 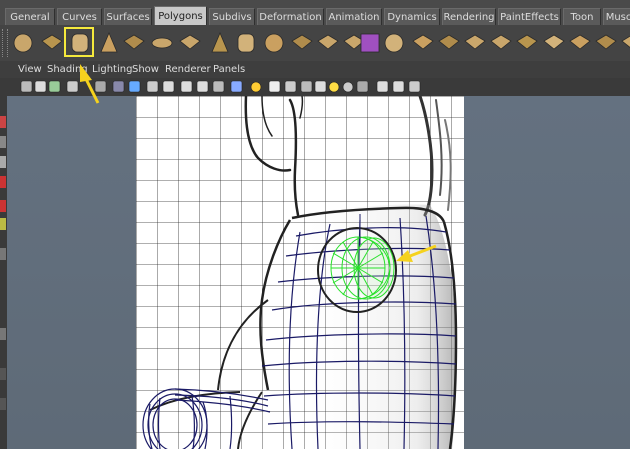 What do you see at coordinates (202, 86) in the screenshot?
I see `shadows-icon` at bounding box center [202, 86].